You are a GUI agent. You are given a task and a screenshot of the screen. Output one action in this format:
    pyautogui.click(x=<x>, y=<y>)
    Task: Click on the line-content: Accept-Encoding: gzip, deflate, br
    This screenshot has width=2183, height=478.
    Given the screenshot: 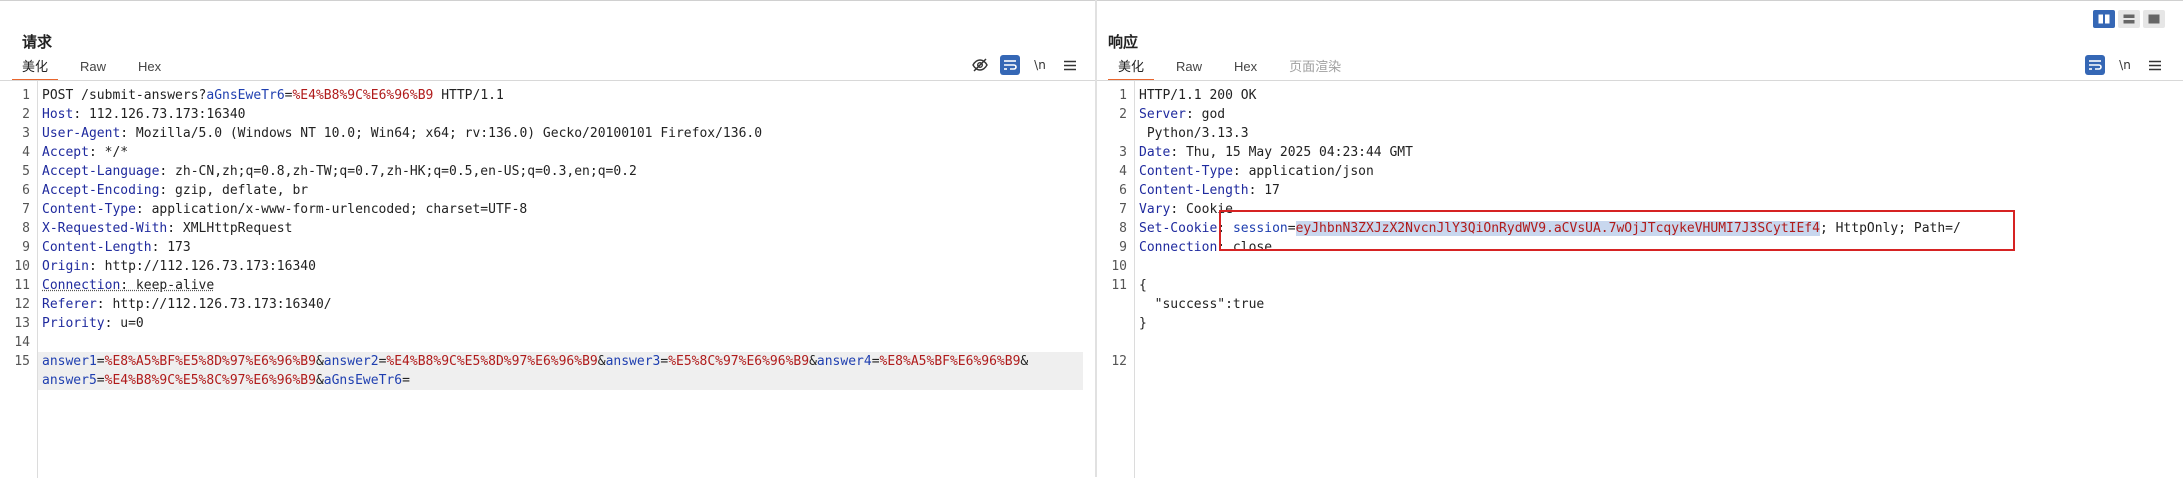 What is the action you would take?
    pyautogui.click(x=175, y=190)
    